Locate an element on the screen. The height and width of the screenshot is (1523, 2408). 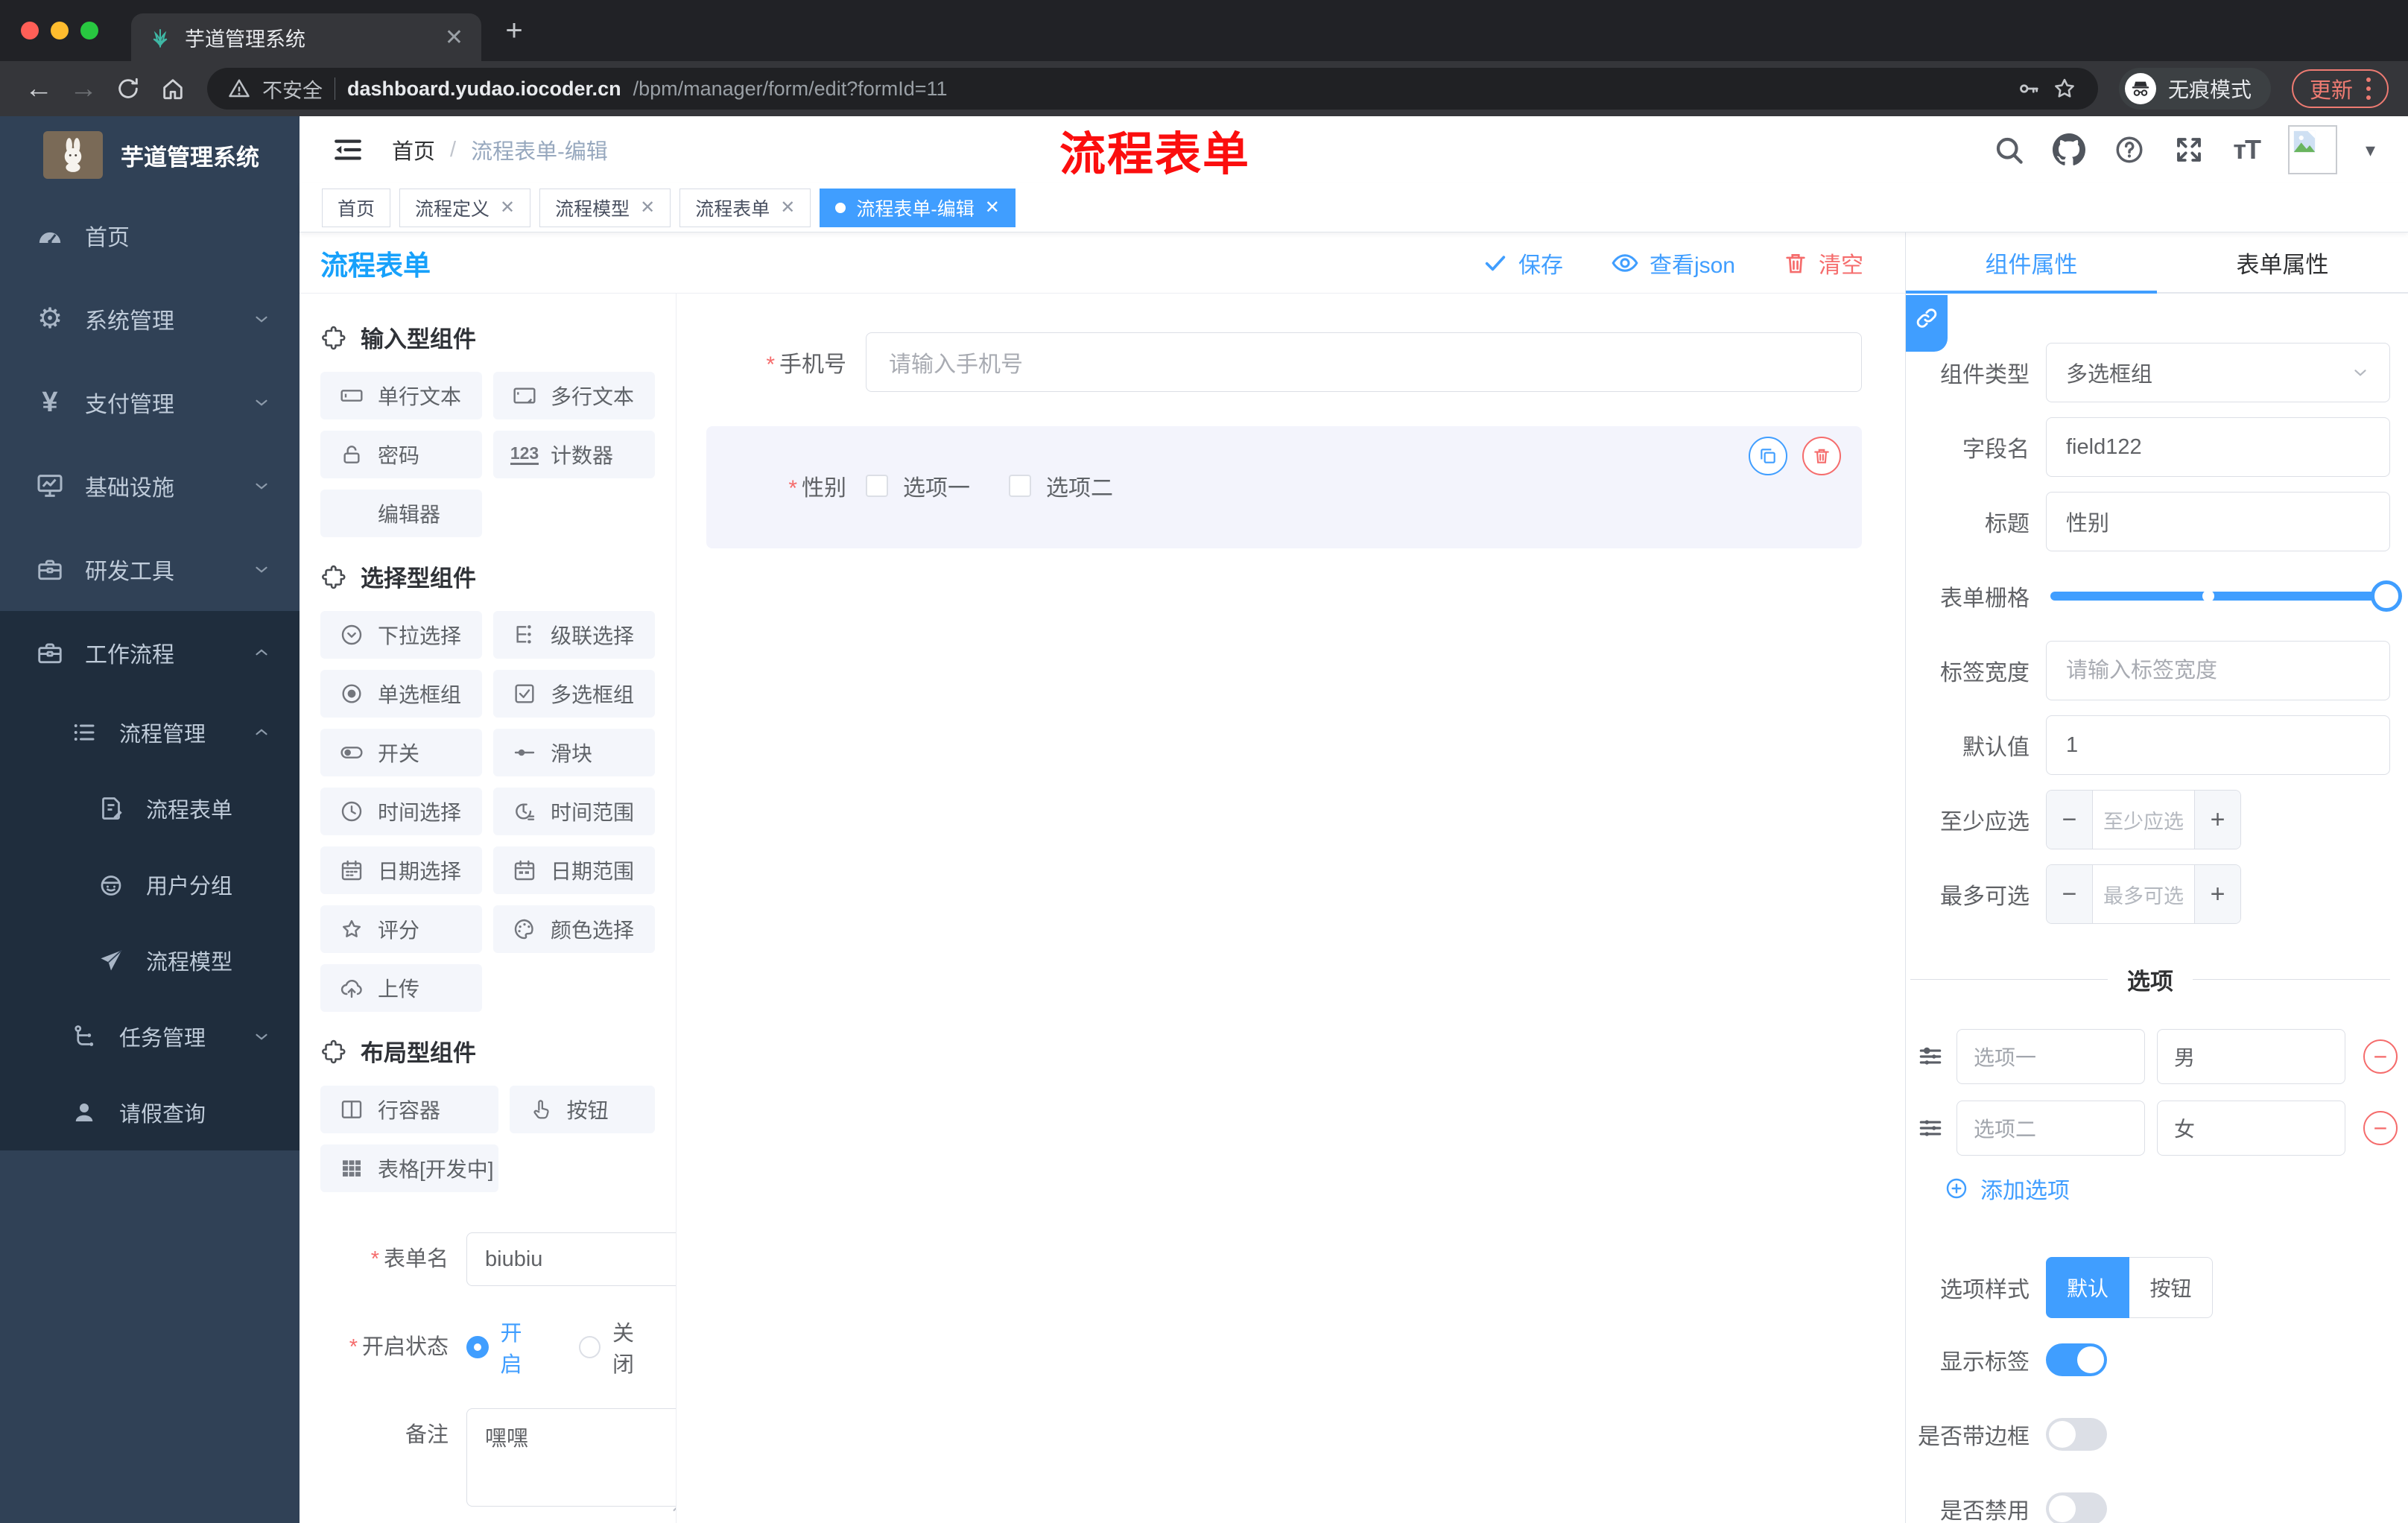
sidebar-item-home: 首页 is located at coordinates (150, 235).